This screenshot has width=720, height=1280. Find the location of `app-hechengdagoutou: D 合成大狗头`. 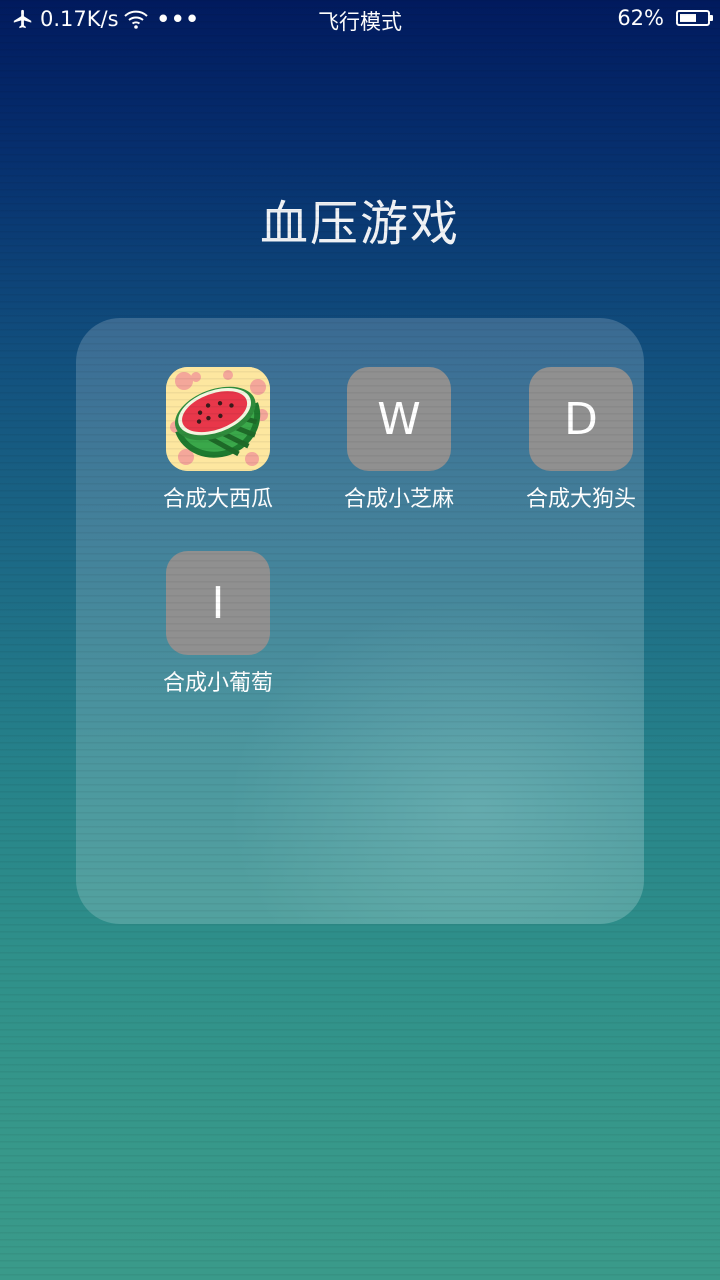

app-hechengdagoutou: D 合成大狗头 is located at coordinates (566, 442).